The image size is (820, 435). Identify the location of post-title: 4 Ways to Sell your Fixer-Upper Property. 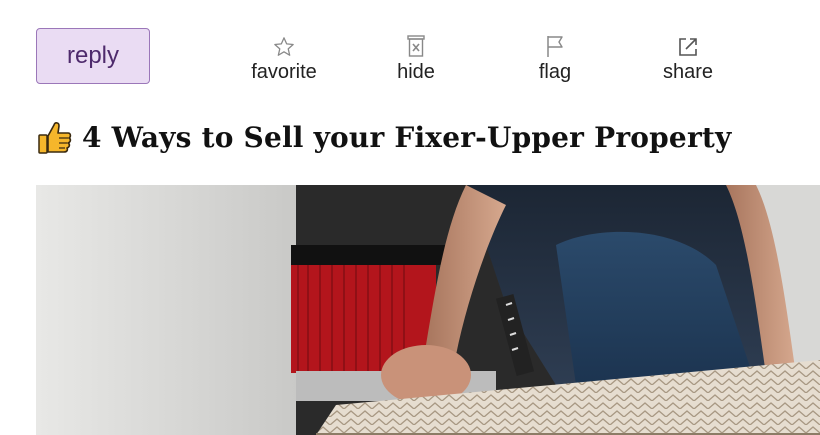
(429, 137).